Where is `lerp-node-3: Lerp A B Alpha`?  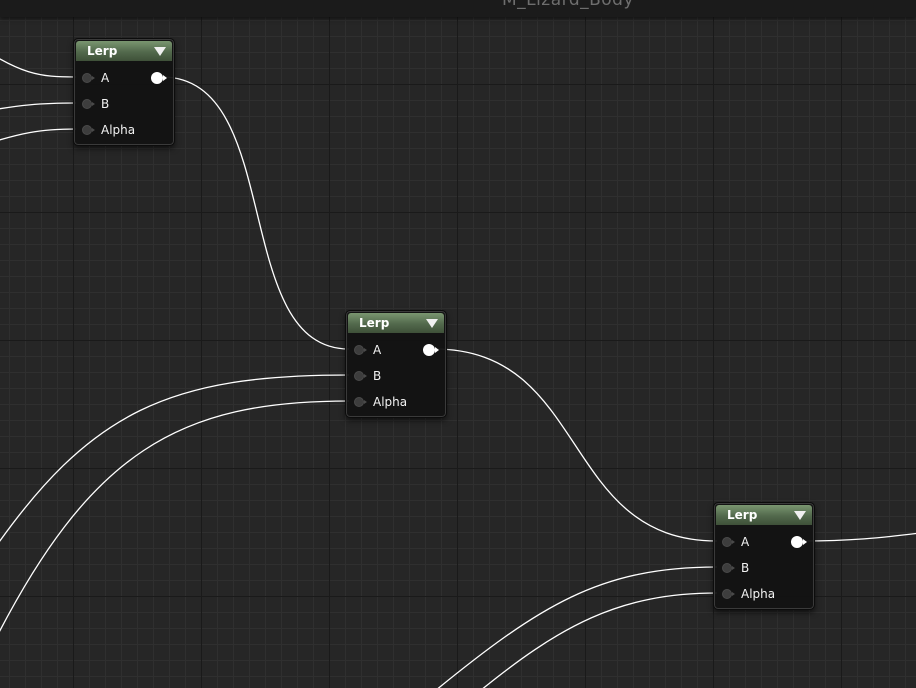 lerp-node-3: Lerp A B Alpha is located at coordinates (764, 556).